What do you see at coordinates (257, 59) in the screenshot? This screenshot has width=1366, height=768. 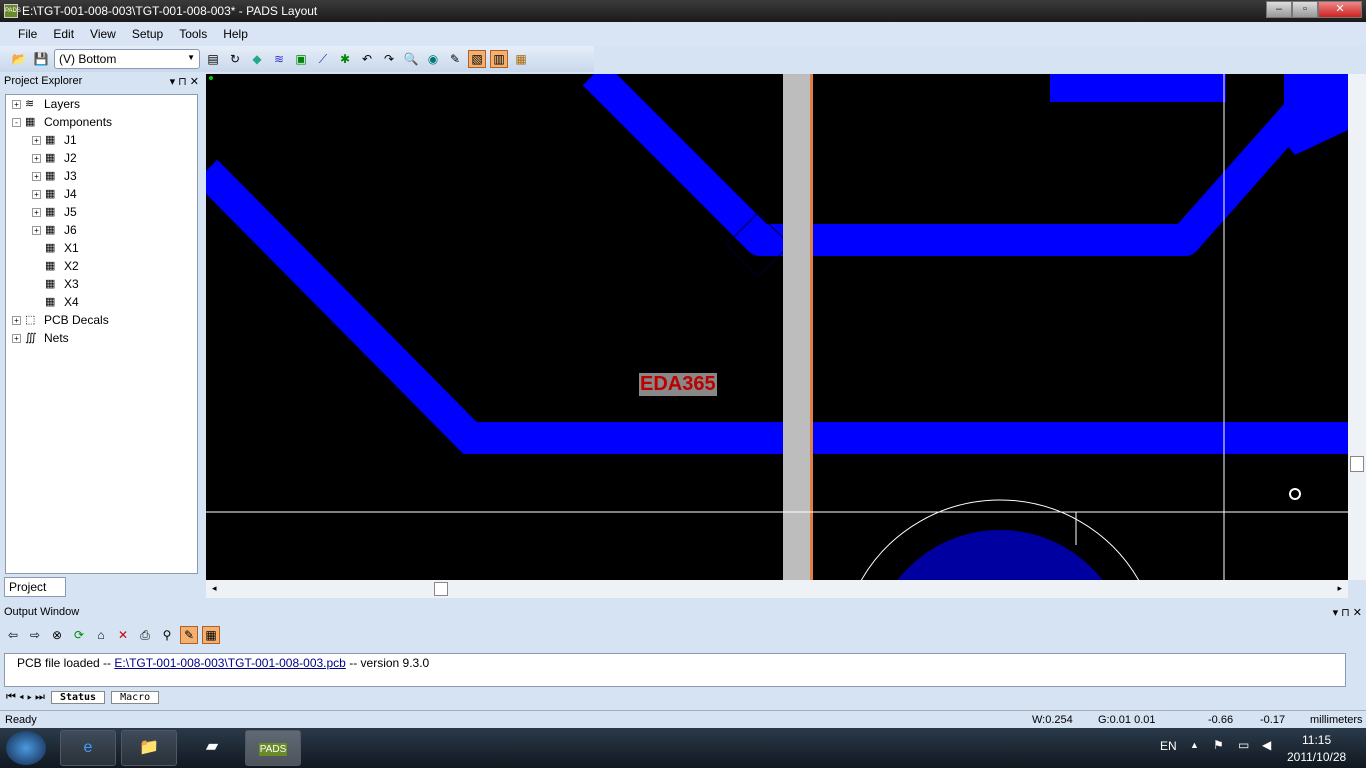 I see `design-toolbar-icon: ◆` at bounding box center [257, 59].